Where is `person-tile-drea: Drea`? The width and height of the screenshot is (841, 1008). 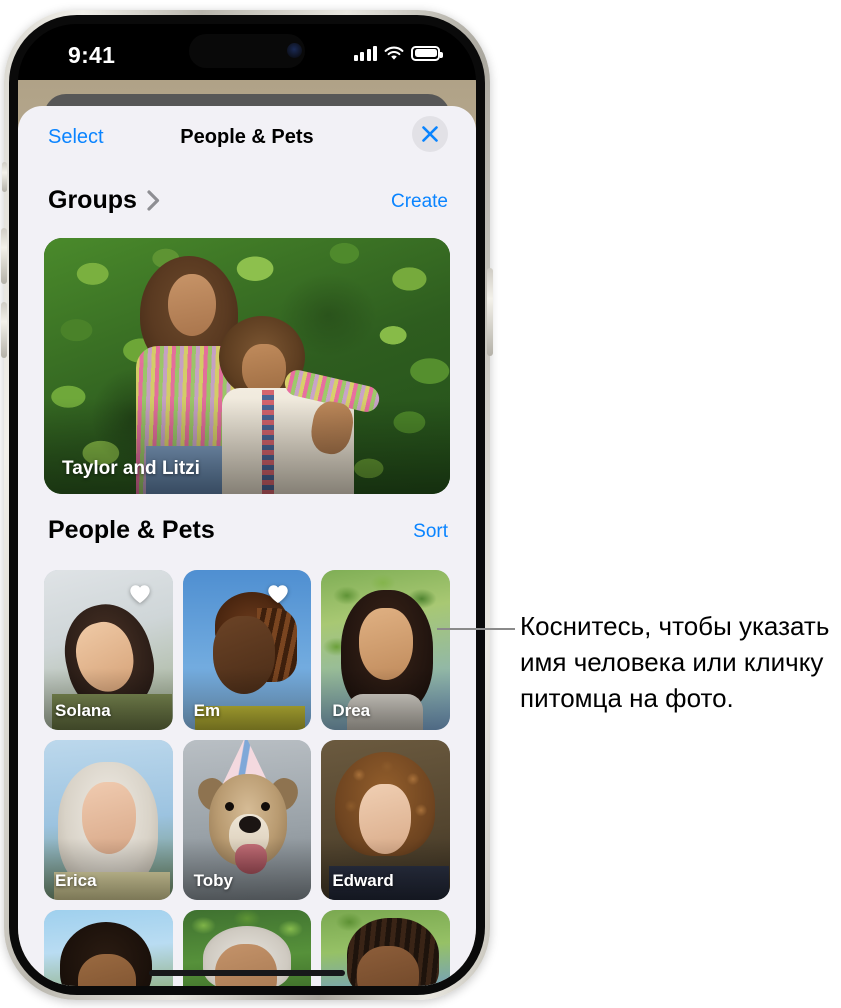 person-tile-drea: Drea is located at coordinates (385, 650).